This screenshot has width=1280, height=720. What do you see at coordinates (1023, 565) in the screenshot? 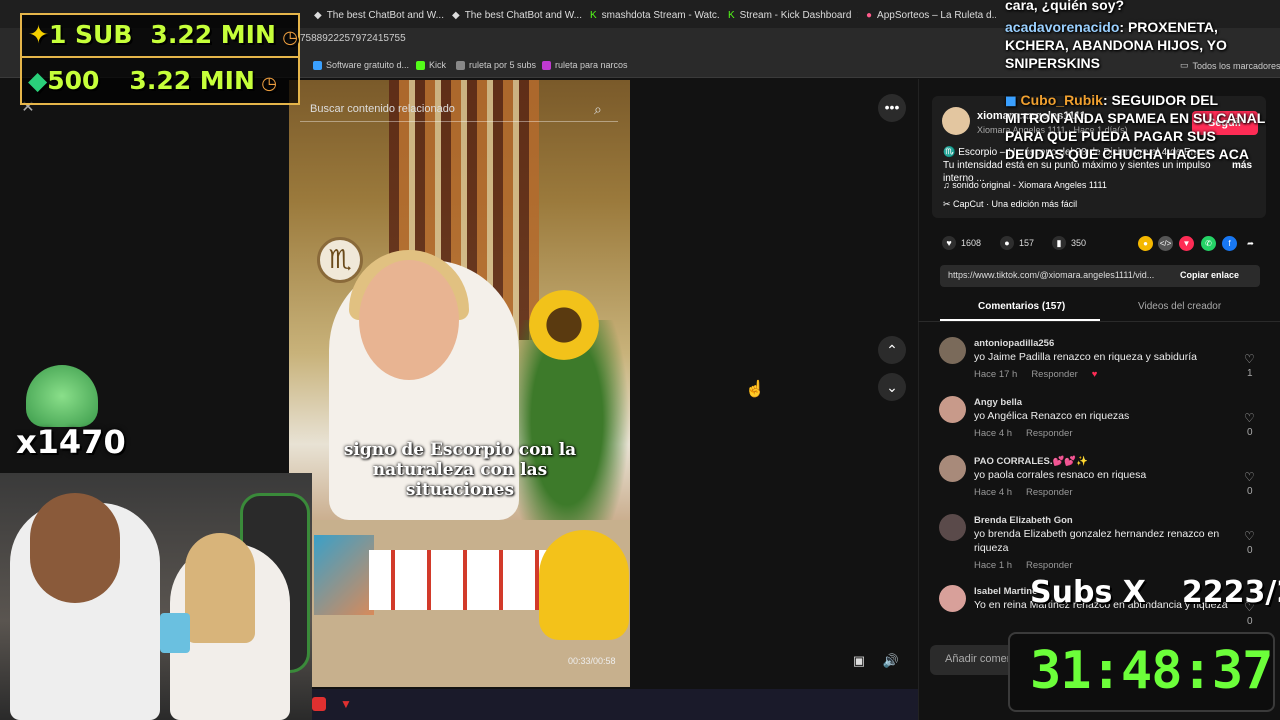
I see `comment-meta: Hace 1 h Responder` at bounding box center [1023, 565].